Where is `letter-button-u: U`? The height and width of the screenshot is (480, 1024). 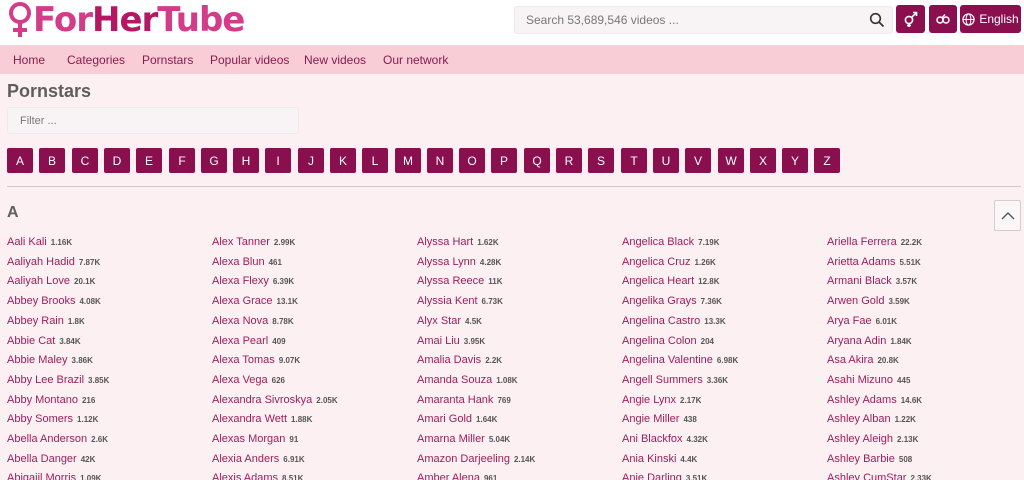 letter-button-u: U is located at coordinates (666, 160).